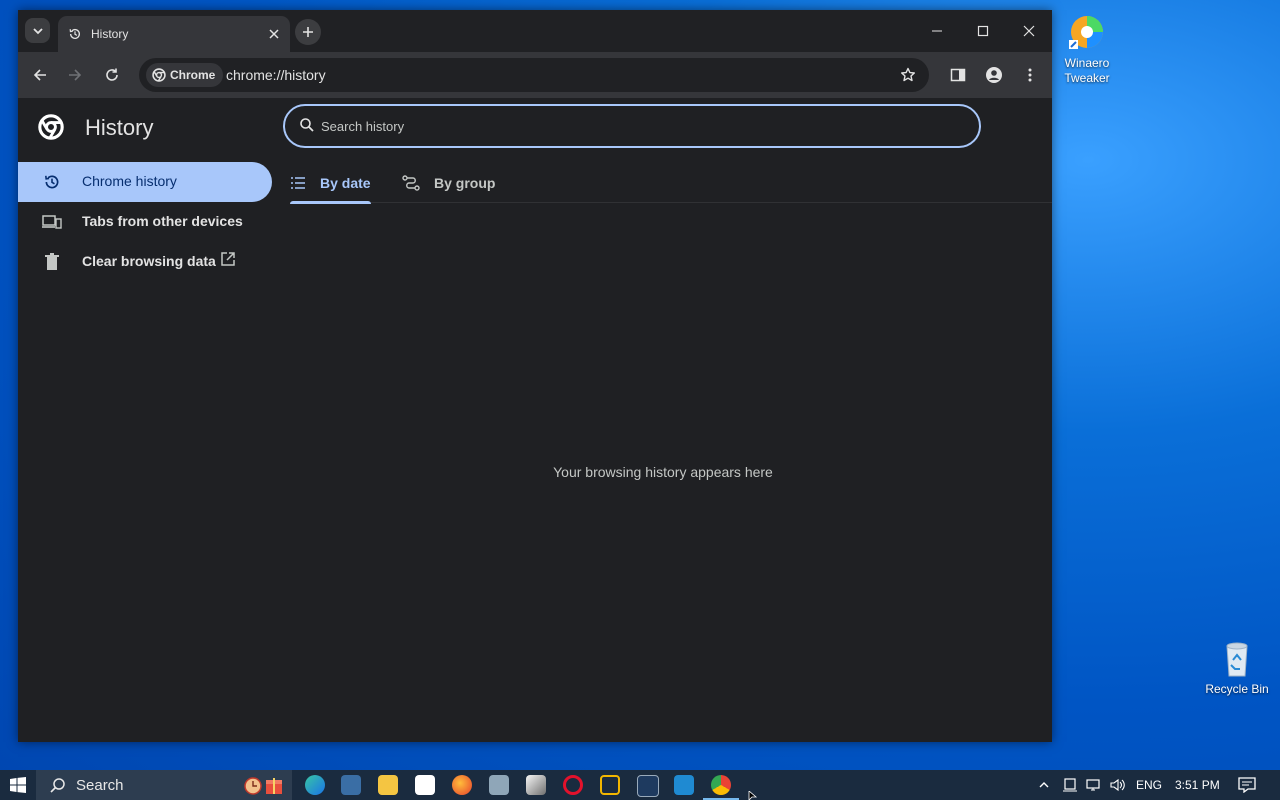 This screenshot has height=800, width=1280. What do you see at coordinates (276, 75) in the screenshot?
I see `url-text: chrome://history` at bounding box center [276, 75].